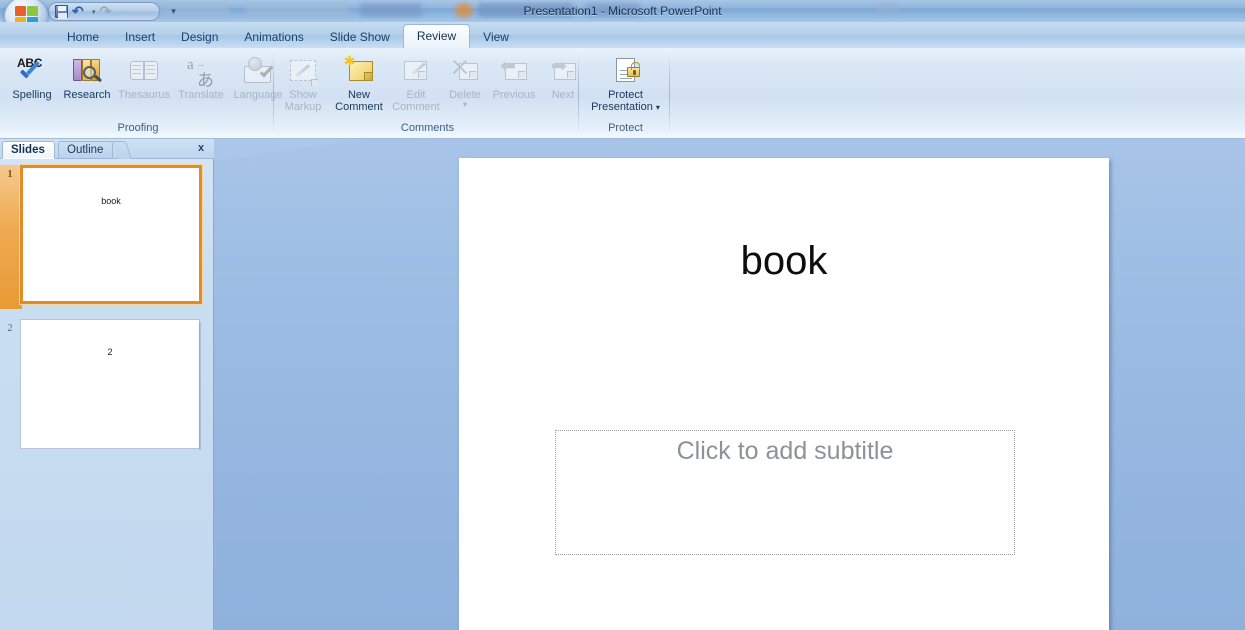 The image size is (1245, 630). I want to click on slides-pane-tabs: Slides Outline x, so click(107, 149).